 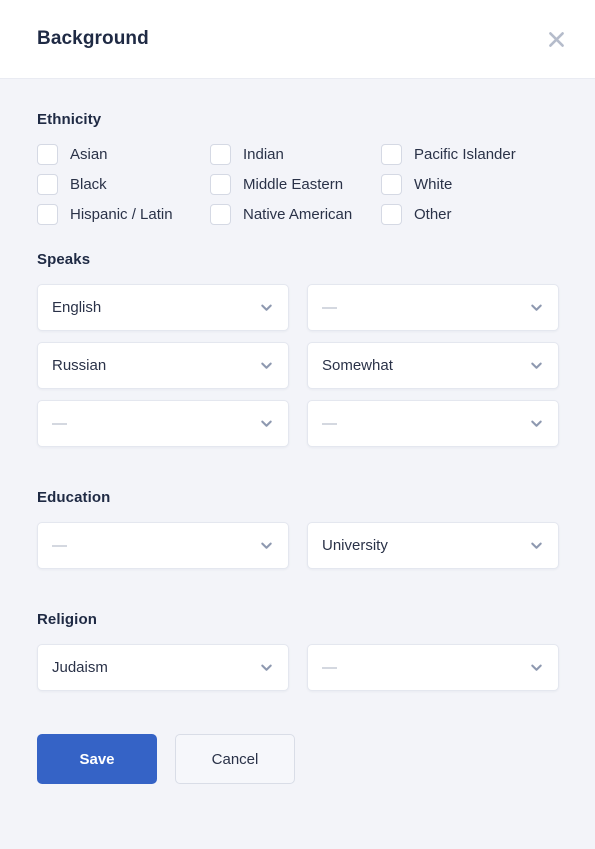 I want to click on select-value: University, so click(x=355, y=545).